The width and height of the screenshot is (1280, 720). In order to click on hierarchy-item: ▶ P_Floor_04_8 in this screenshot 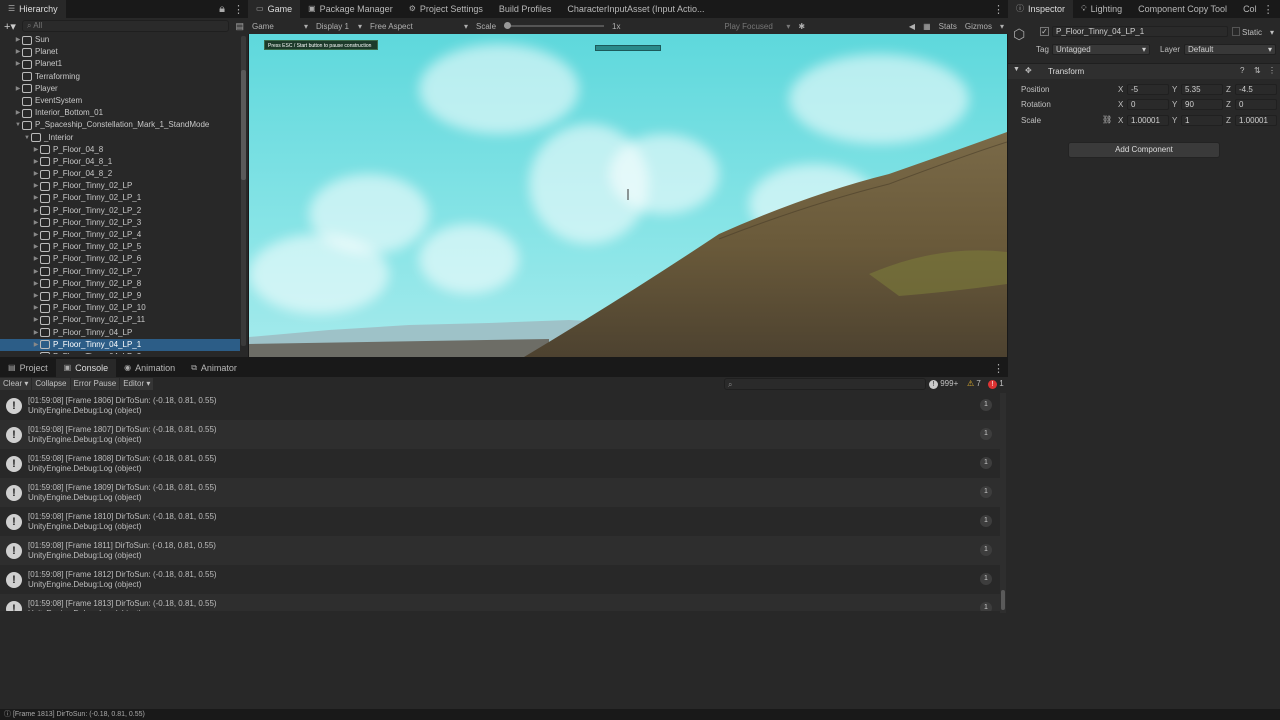, I will do `click(120, 150)`.